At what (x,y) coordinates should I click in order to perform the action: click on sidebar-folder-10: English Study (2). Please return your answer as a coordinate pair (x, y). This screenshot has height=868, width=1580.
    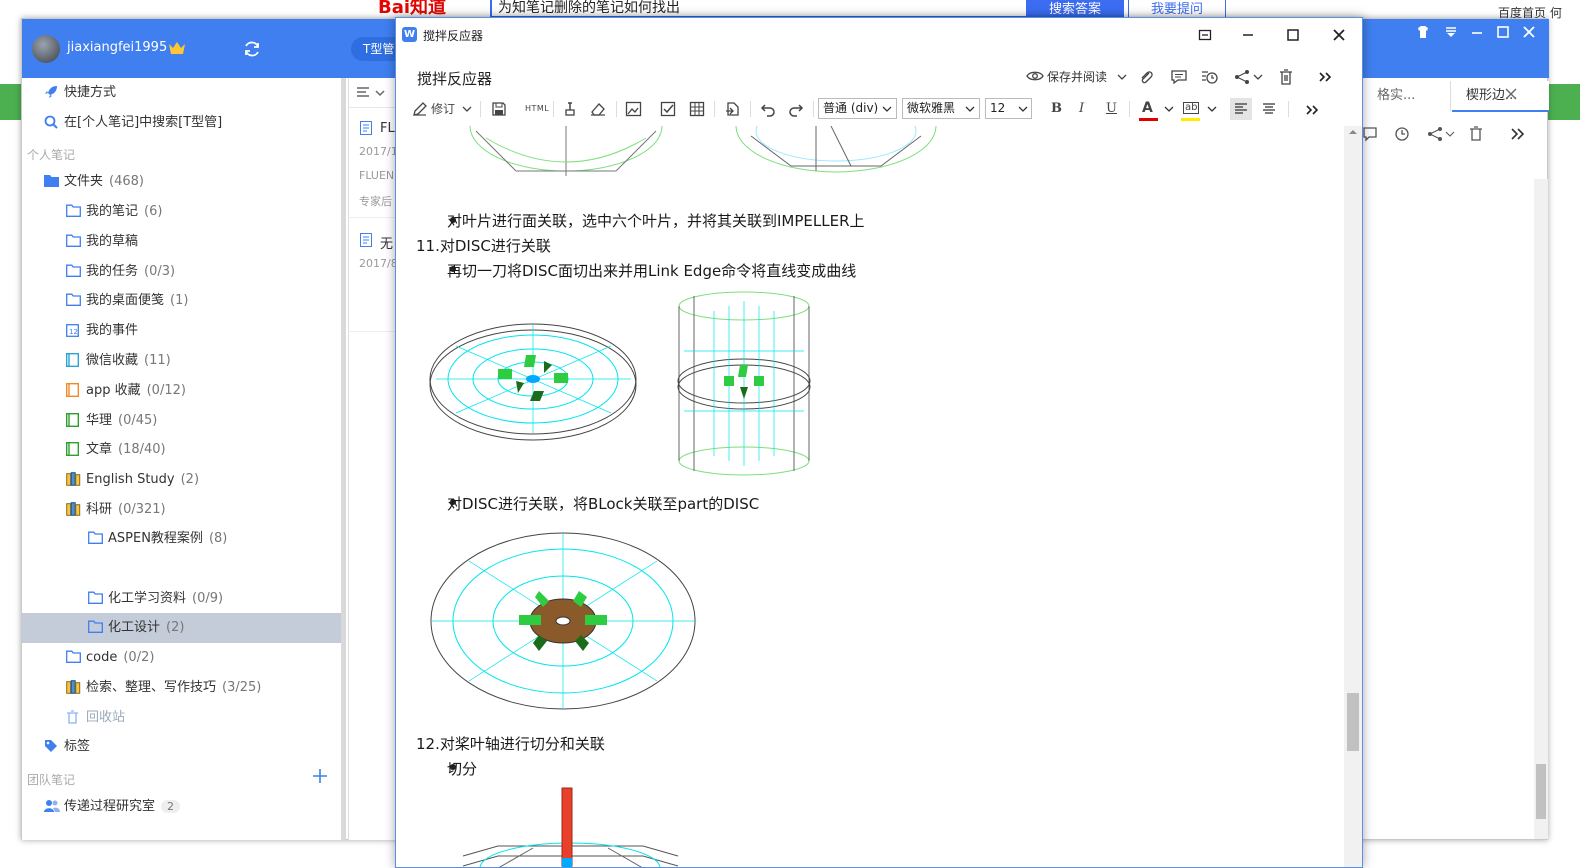
    Looking at the image, I should click on (132, 479).